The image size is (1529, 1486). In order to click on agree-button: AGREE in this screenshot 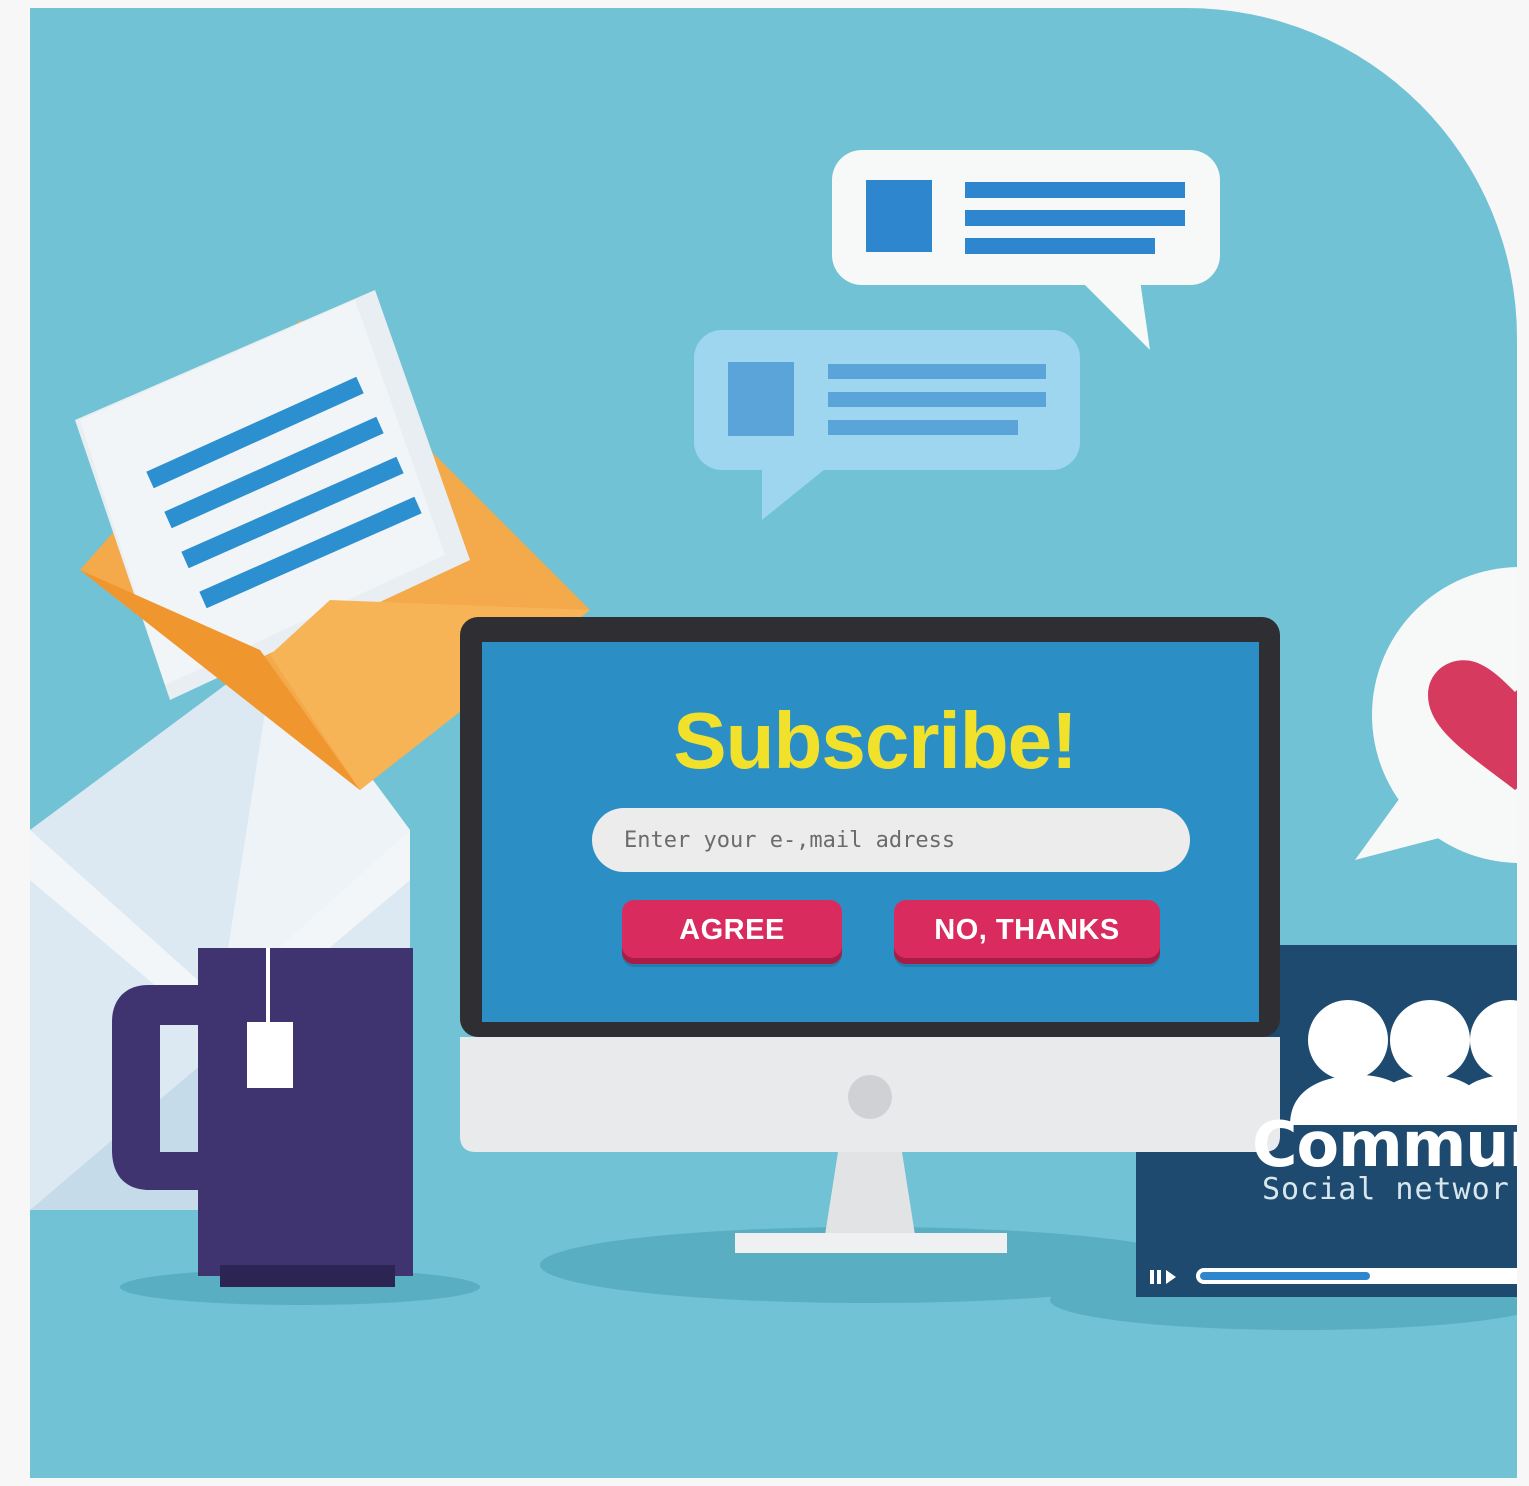, I will do `click(732, 932)`.